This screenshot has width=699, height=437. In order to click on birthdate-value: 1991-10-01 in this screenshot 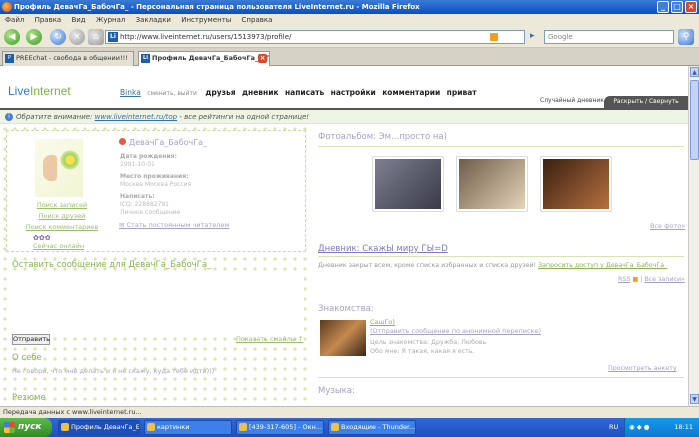, I will do `click(137, 164)`.